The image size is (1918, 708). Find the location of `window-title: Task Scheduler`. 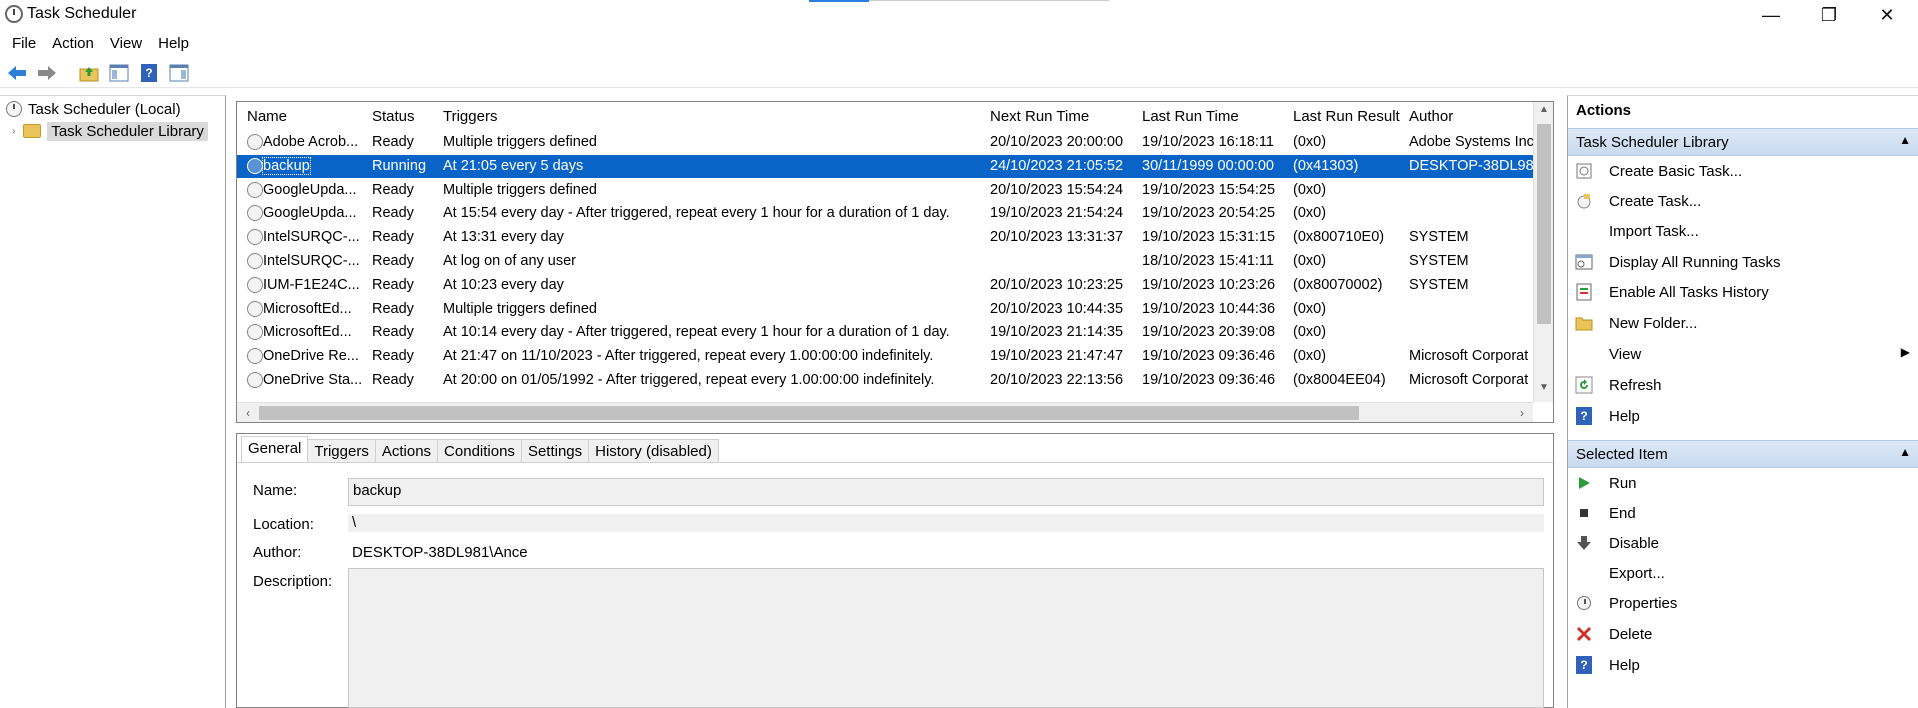

window-title: Task Scheduler is located at coordinates (82, 13).